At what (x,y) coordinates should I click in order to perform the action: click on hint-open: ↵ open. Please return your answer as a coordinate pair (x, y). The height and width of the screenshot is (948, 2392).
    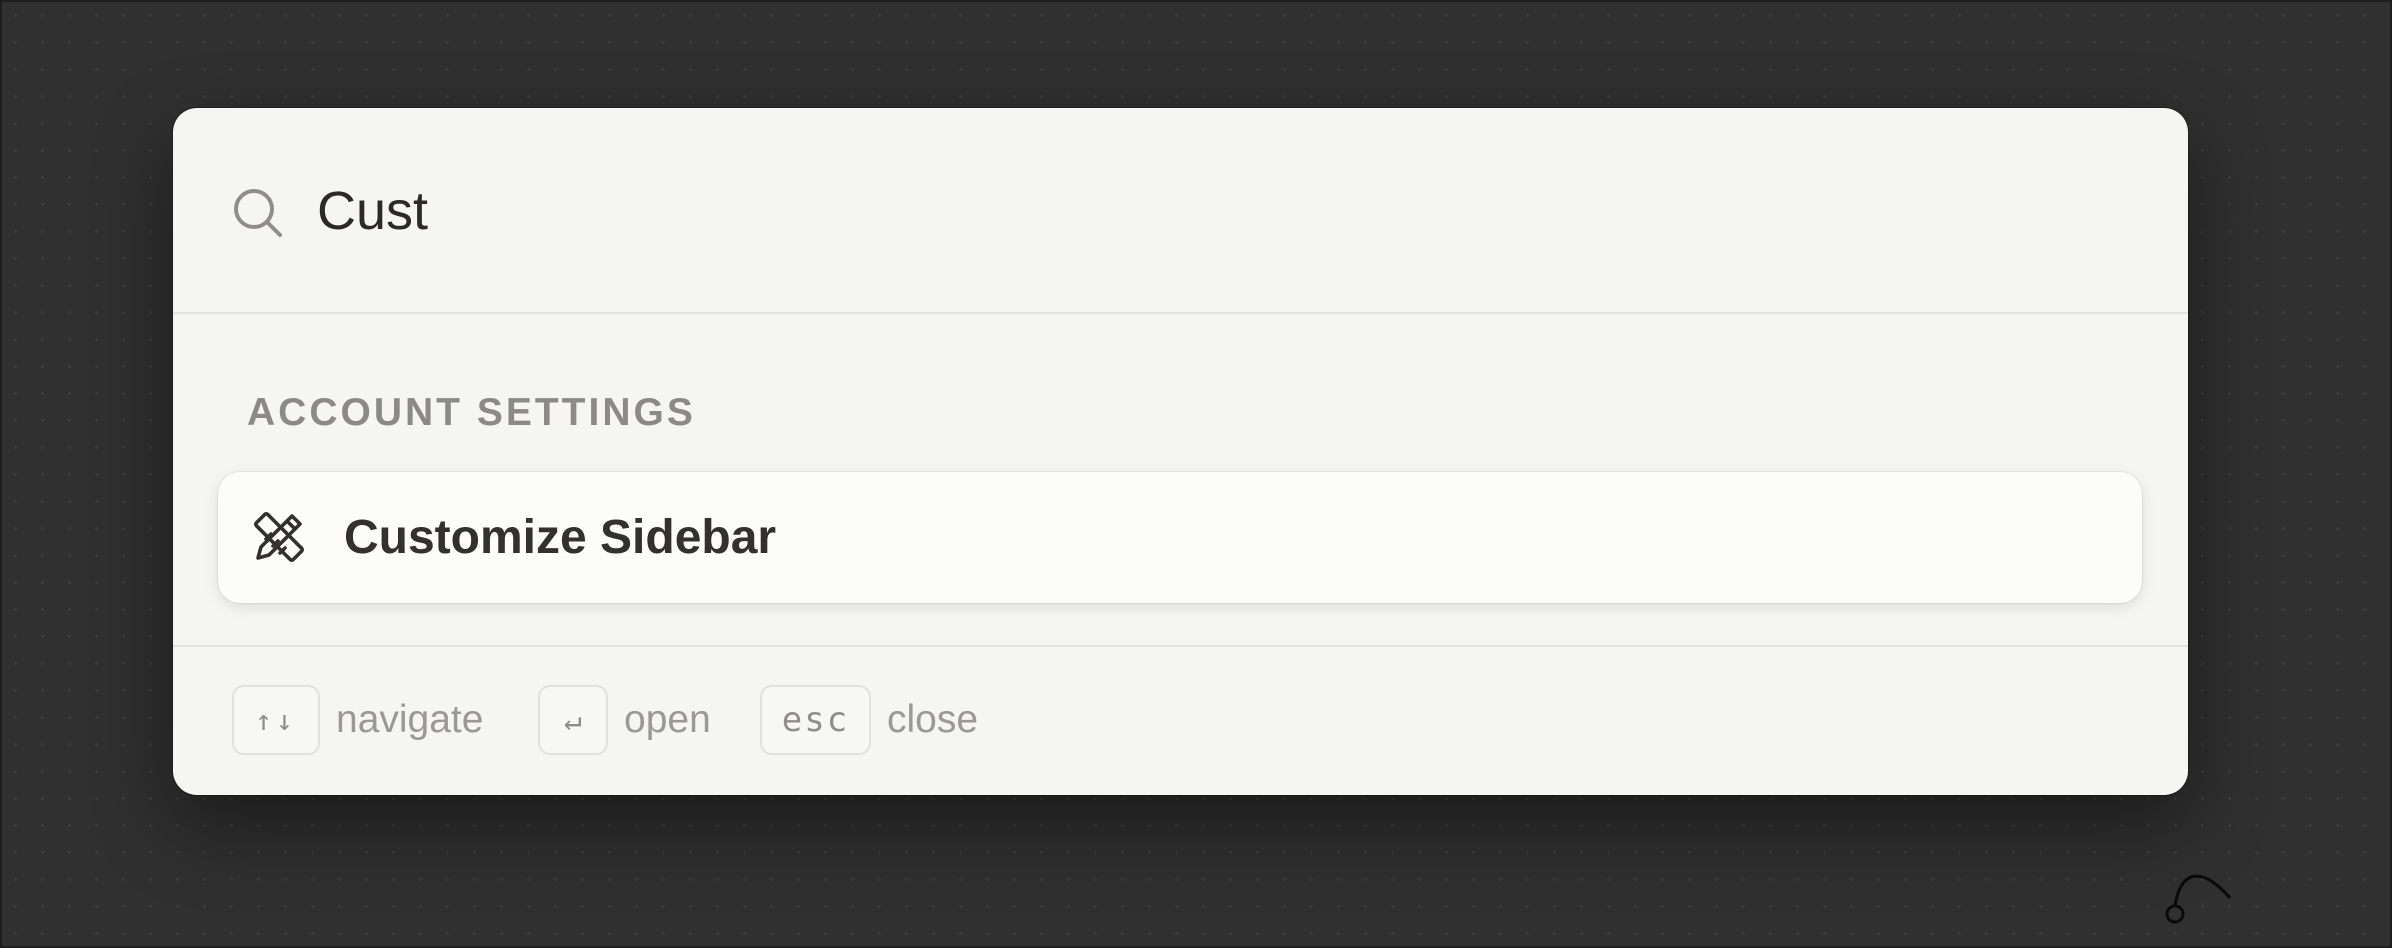
    Looking at the image, I should click on (624, 720).